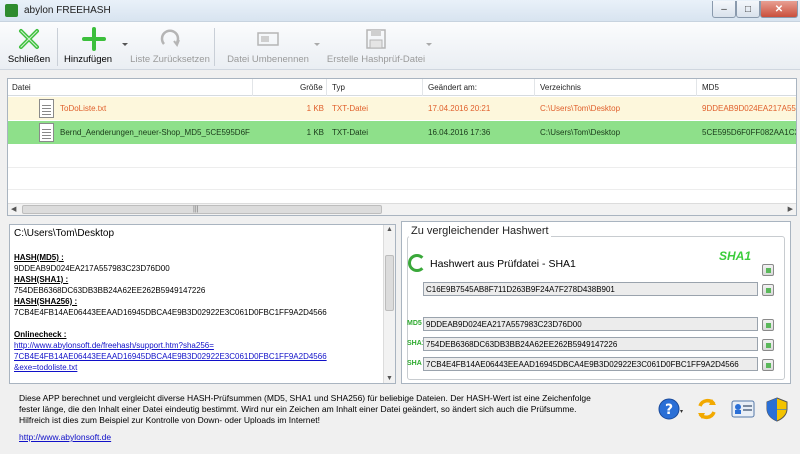 This screenshot has width=800, height=454. I want to click on sha256-copy-button, so click(768, 365).